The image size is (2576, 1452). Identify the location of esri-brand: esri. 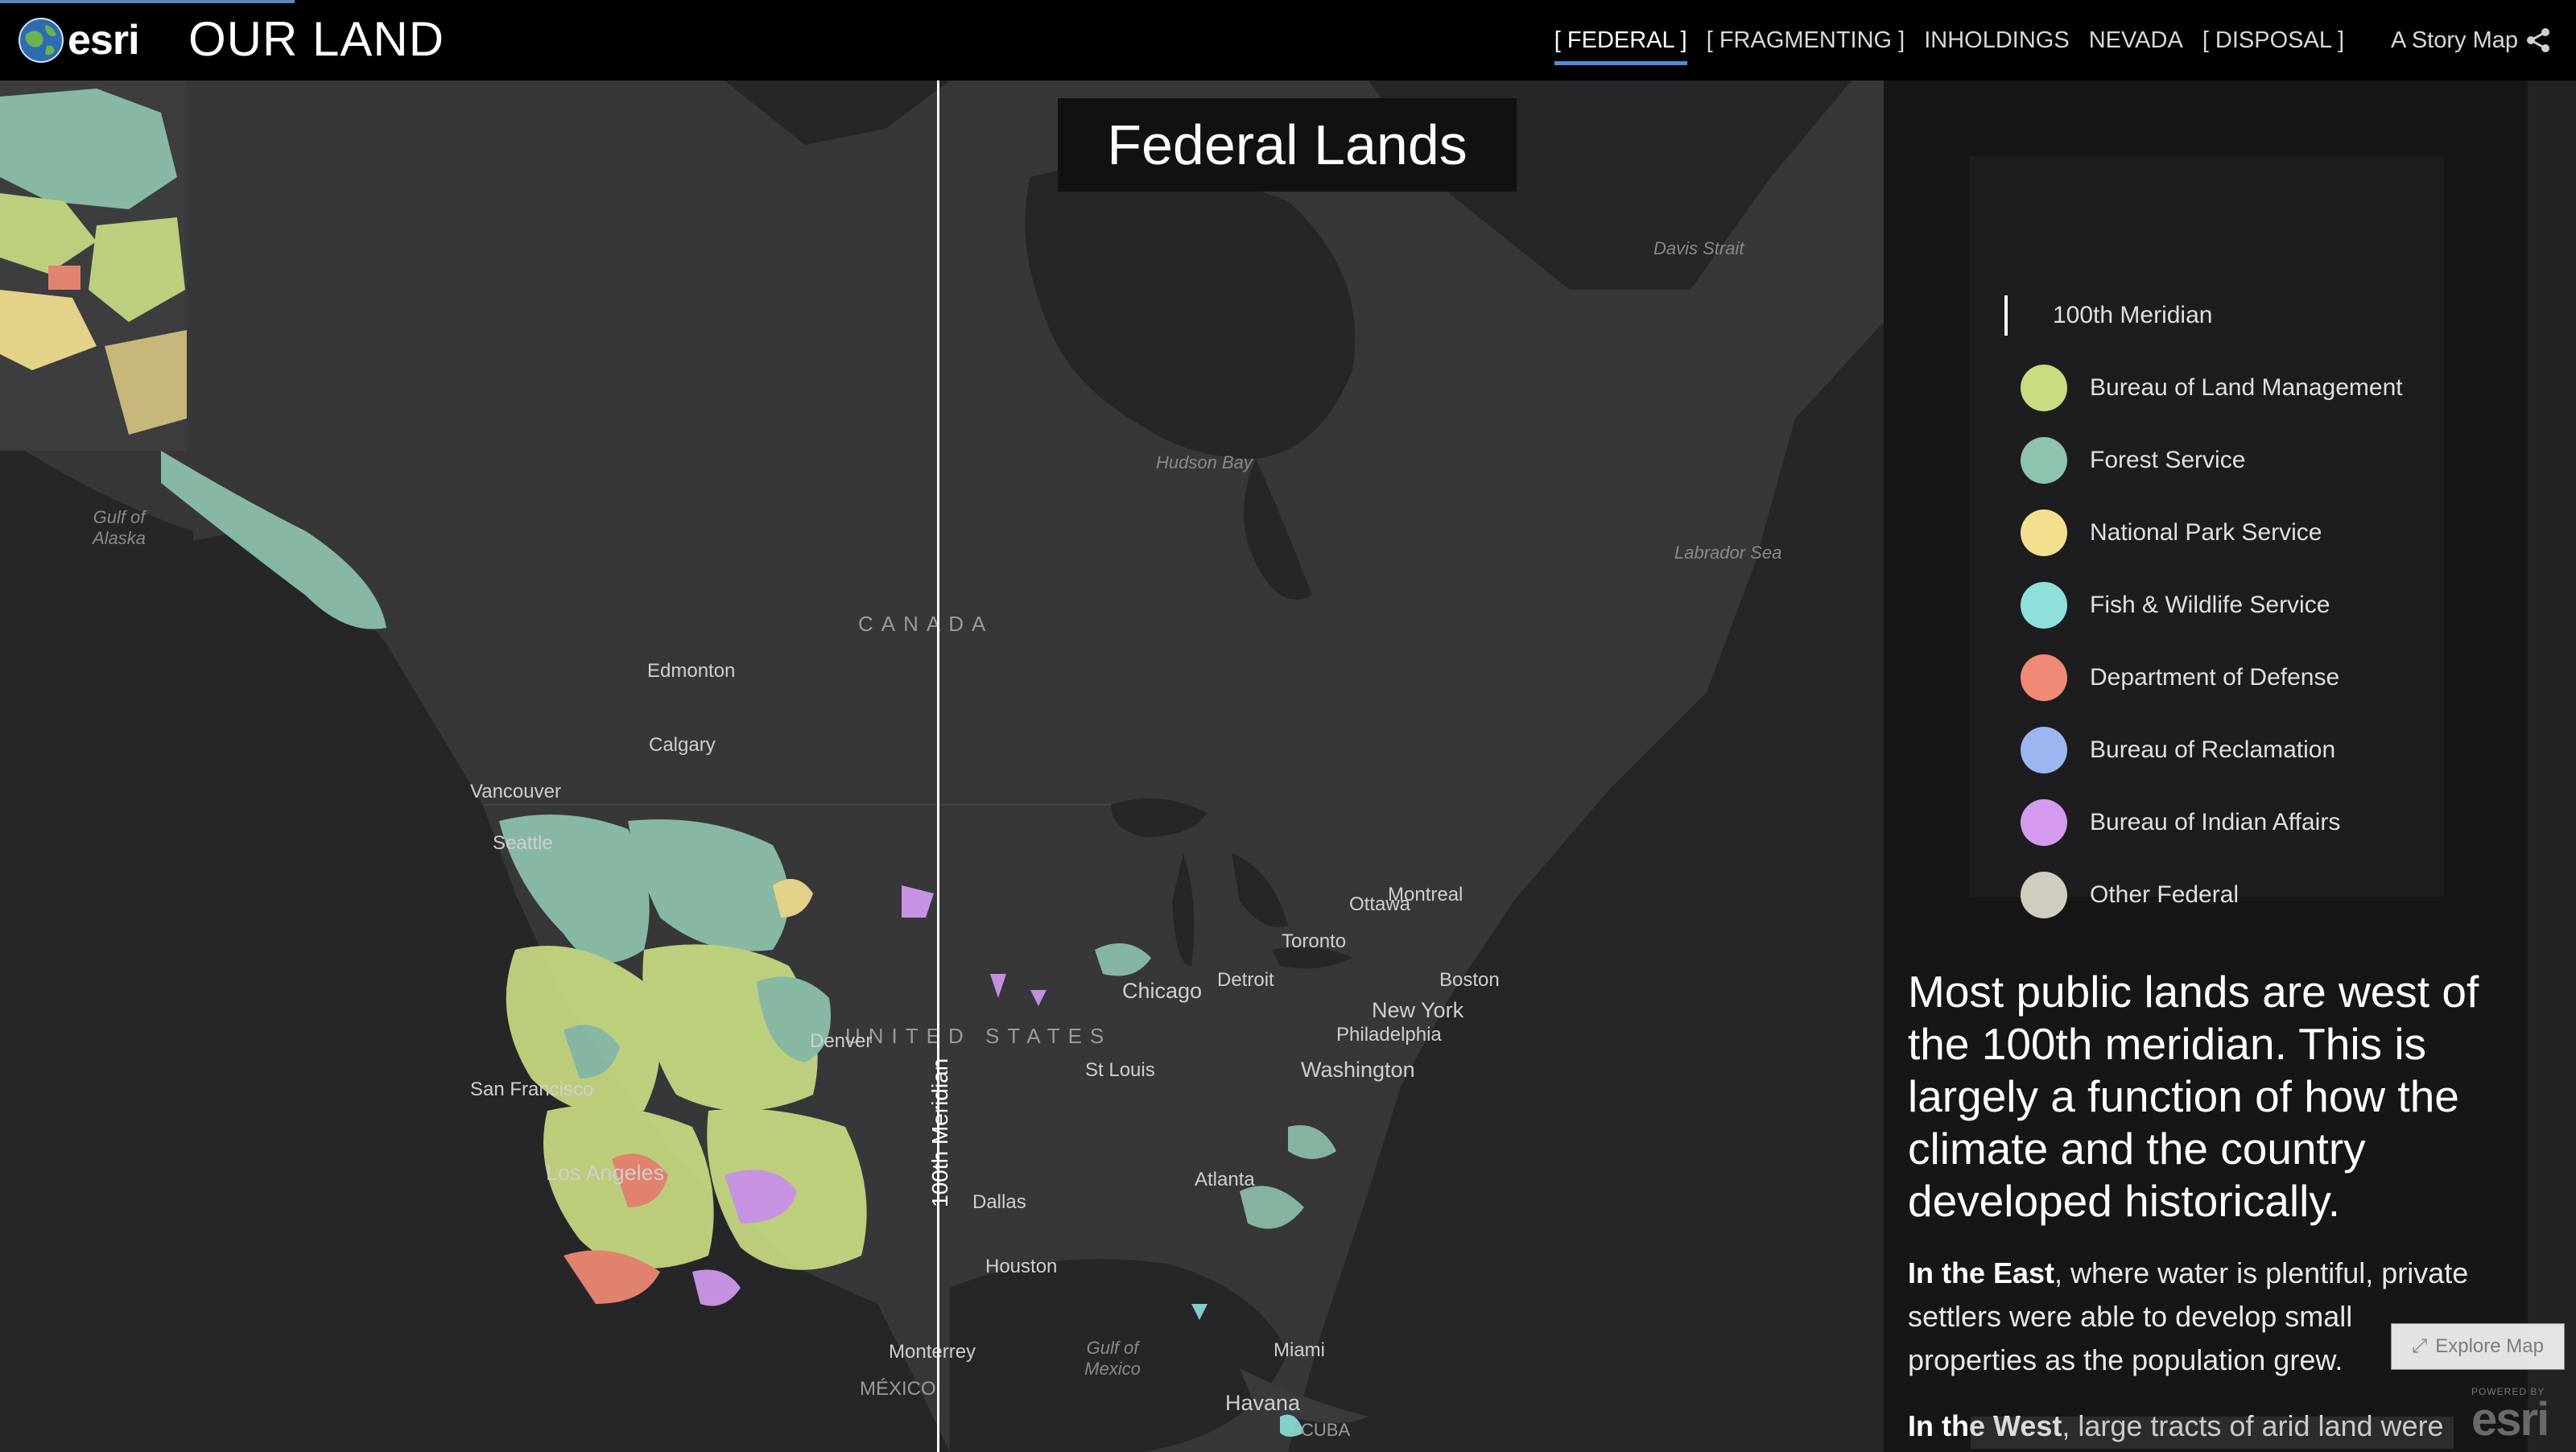
(2510, 1420).